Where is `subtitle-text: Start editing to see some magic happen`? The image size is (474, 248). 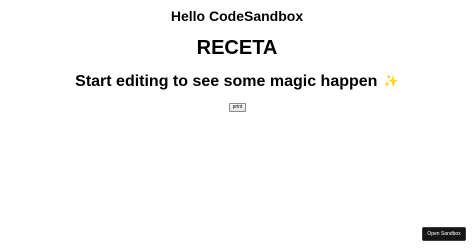 subtitle-text: Start editing to see some magic happen is located at coordinates (226, 81).